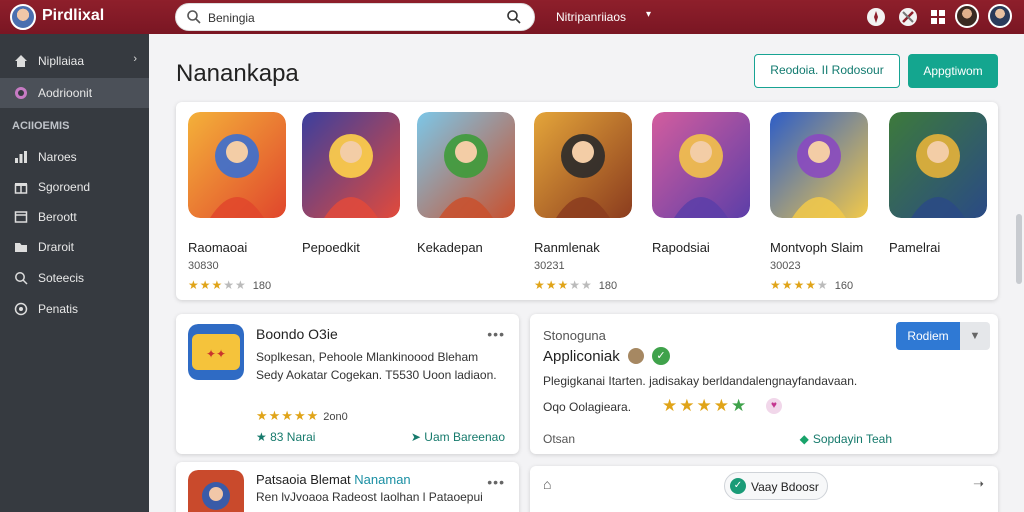 This screenshot has width=1024, height=512. I want to click on chart-icon, so click(21, 157).